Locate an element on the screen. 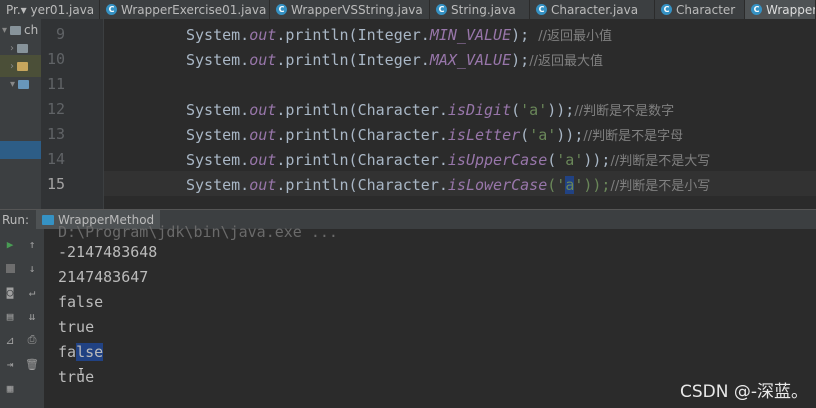  tab-string-java: C String.java is located at coordinates (480, 9).